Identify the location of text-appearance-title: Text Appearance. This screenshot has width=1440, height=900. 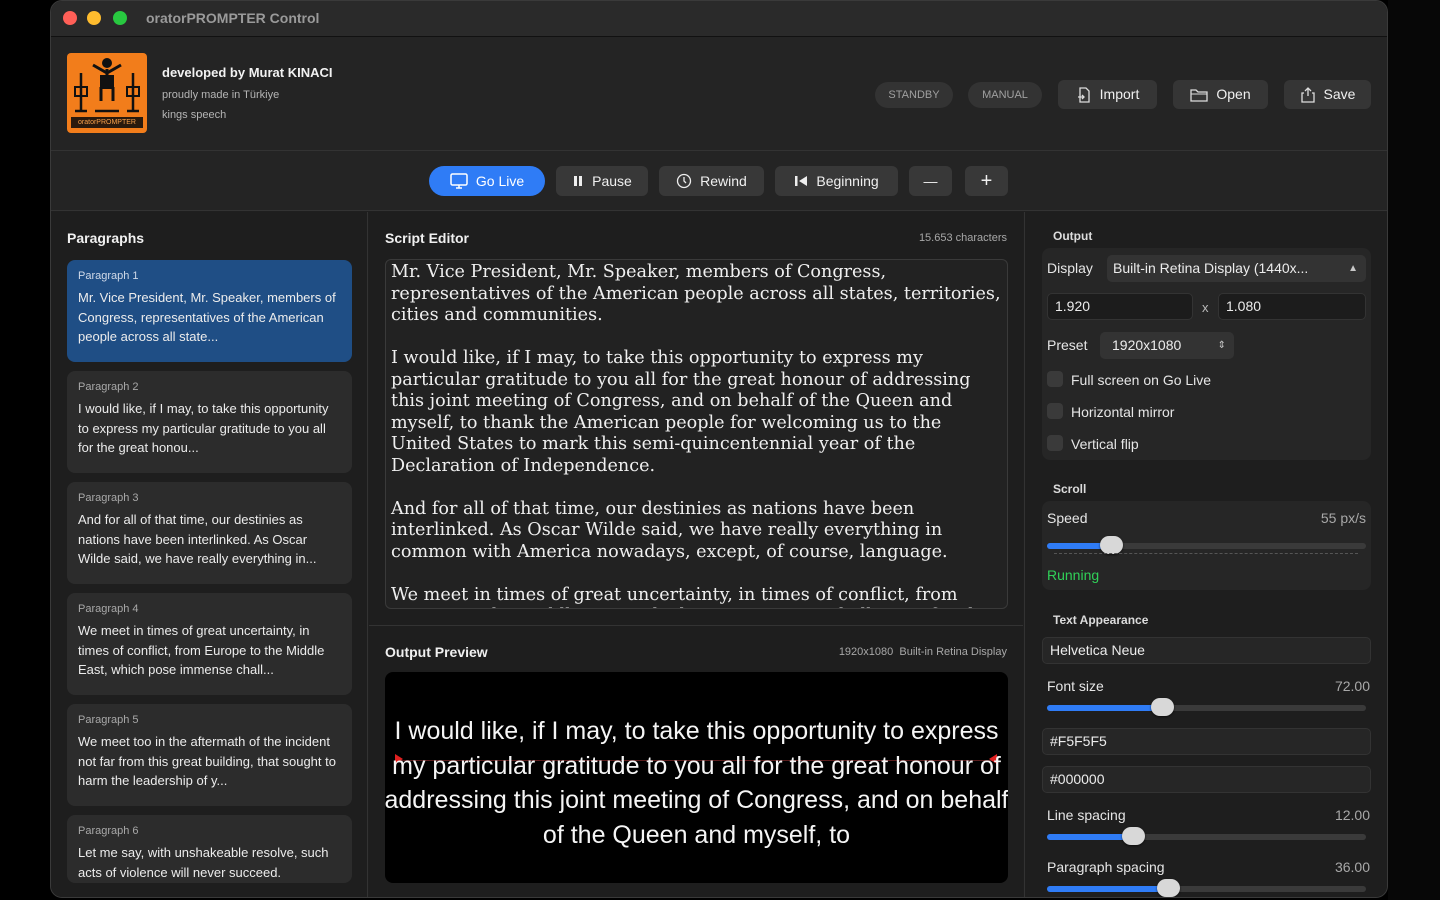
(1101, 620).